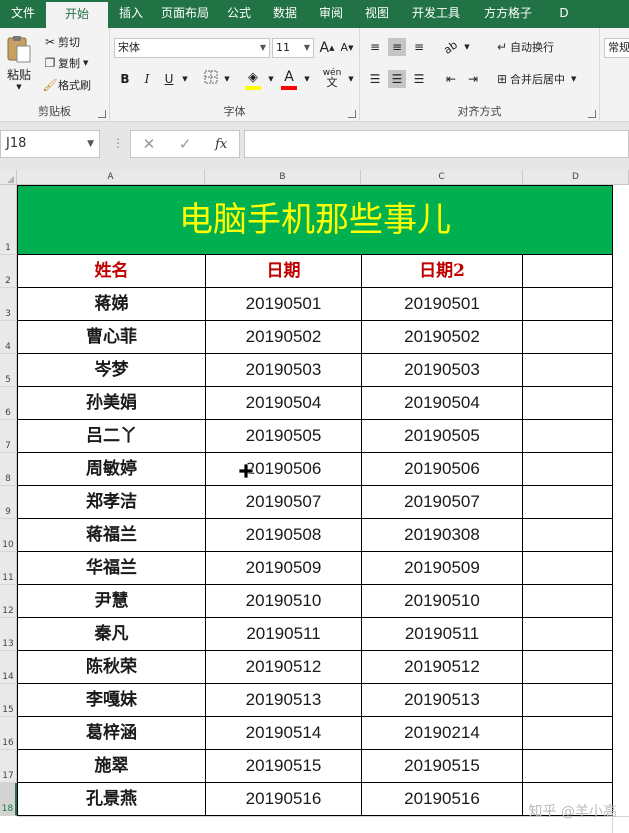  What do you see at coordinates (23, 14) in the screenshot?
I see `tab-0: 文件` at bounding box center [23, 14].